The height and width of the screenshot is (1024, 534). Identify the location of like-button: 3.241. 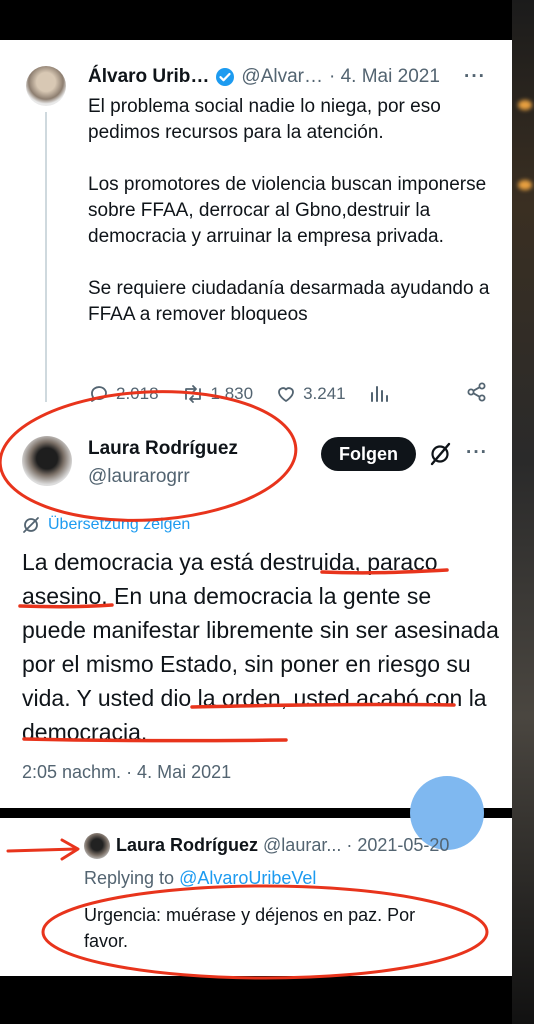
(310, 394).